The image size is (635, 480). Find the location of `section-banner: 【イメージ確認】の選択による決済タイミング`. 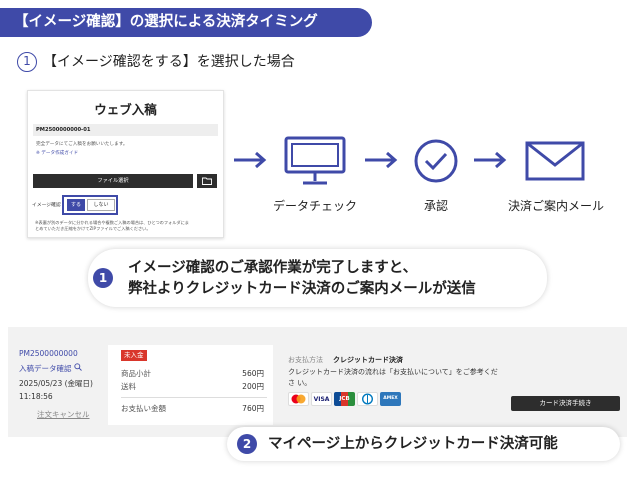

section-banner: 【イメージ確認】の選択による決済タイミング is located at coordinates (186, 22).